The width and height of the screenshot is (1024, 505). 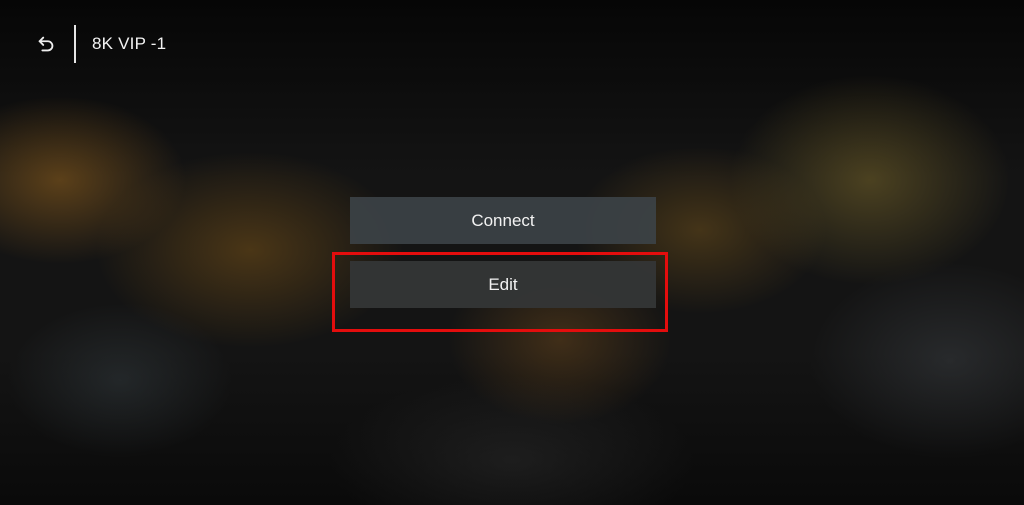 What do you see at coordinates (75, 44) in the screenshot?
I see `header-divider` at bounding box center [75, 44].